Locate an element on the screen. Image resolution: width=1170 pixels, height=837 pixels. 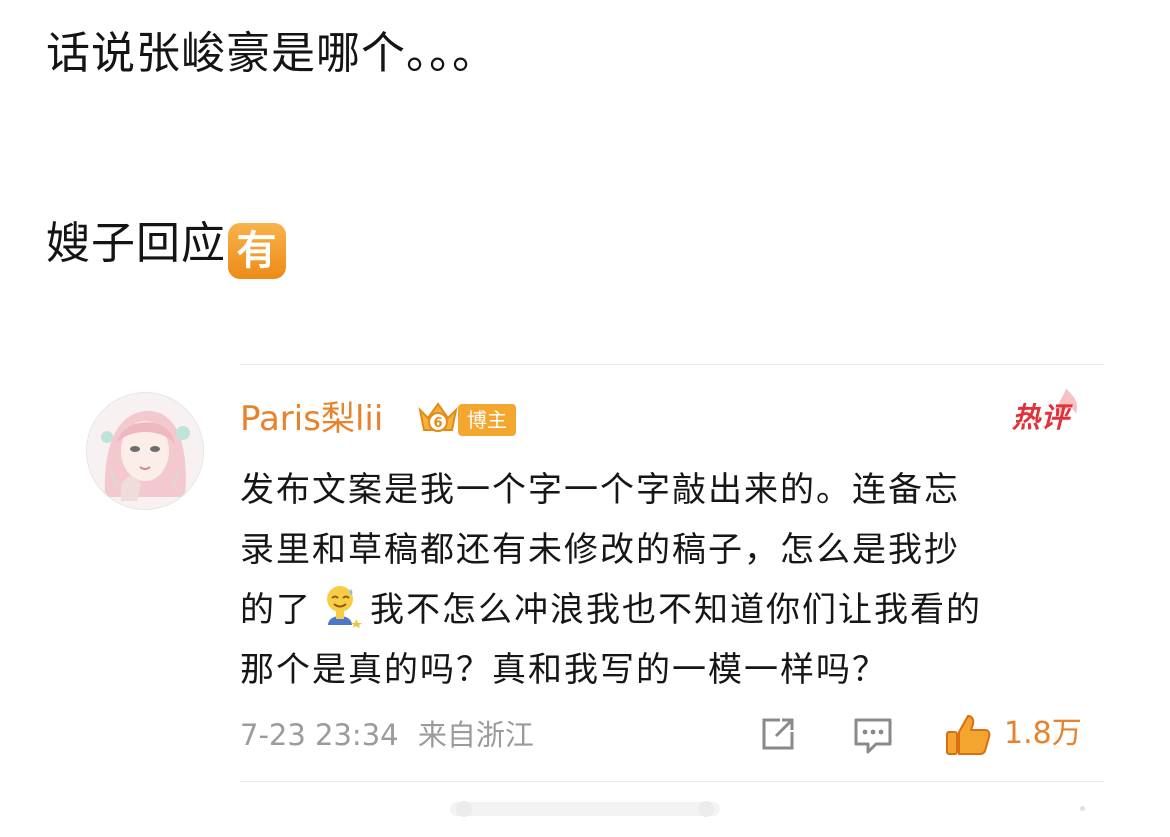
crown-icon: 6 is located at coordinates (438, 417).